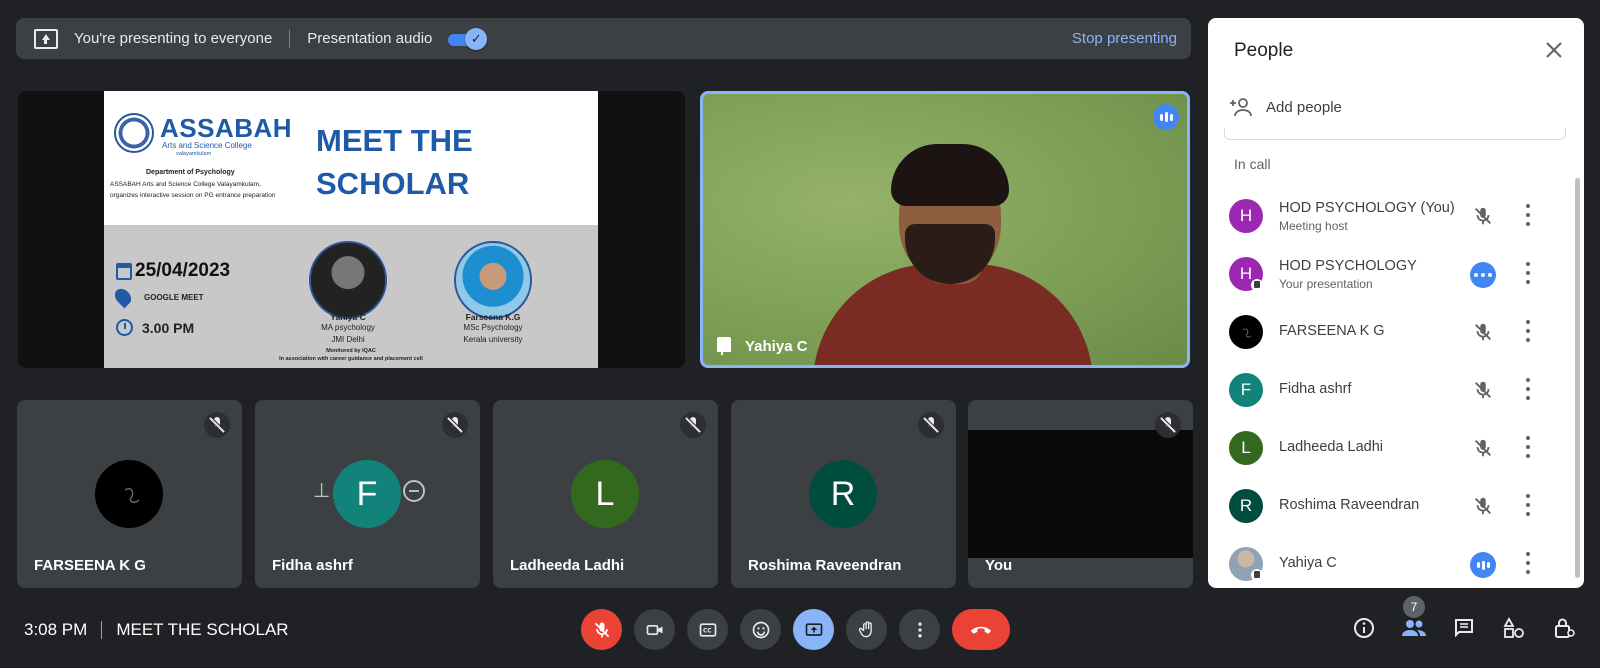 The height and width of the screenshot is (668, 1600). What do you see at coordinates (866, 629) in the screenshot?
I see `raise-hand-button` at bounding box center [866, 629].